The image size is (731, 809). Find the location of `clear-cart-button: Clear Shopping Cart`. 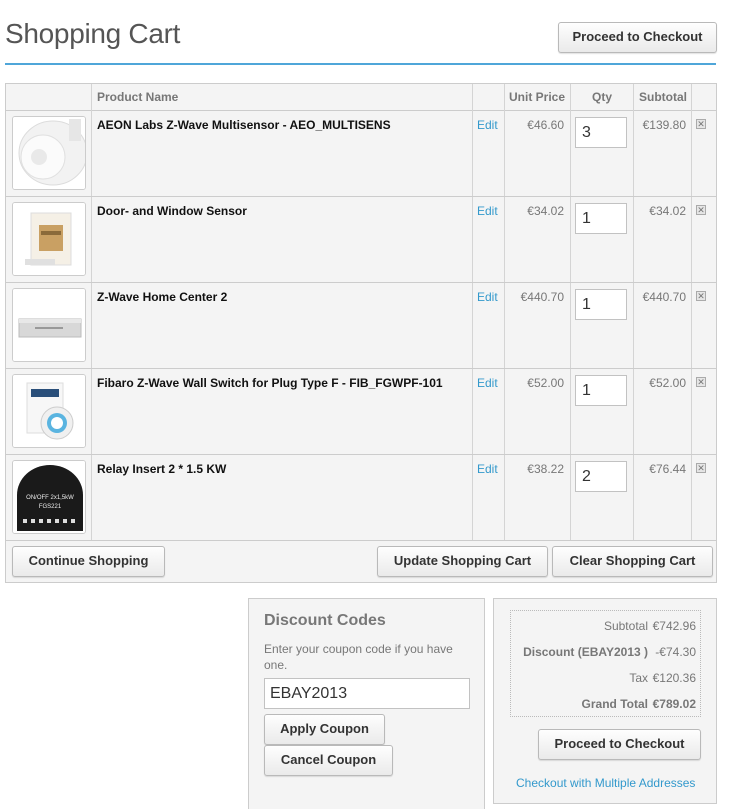

clear-cart-button: Clear Shopping Cart is located at coordinates (632, 561).